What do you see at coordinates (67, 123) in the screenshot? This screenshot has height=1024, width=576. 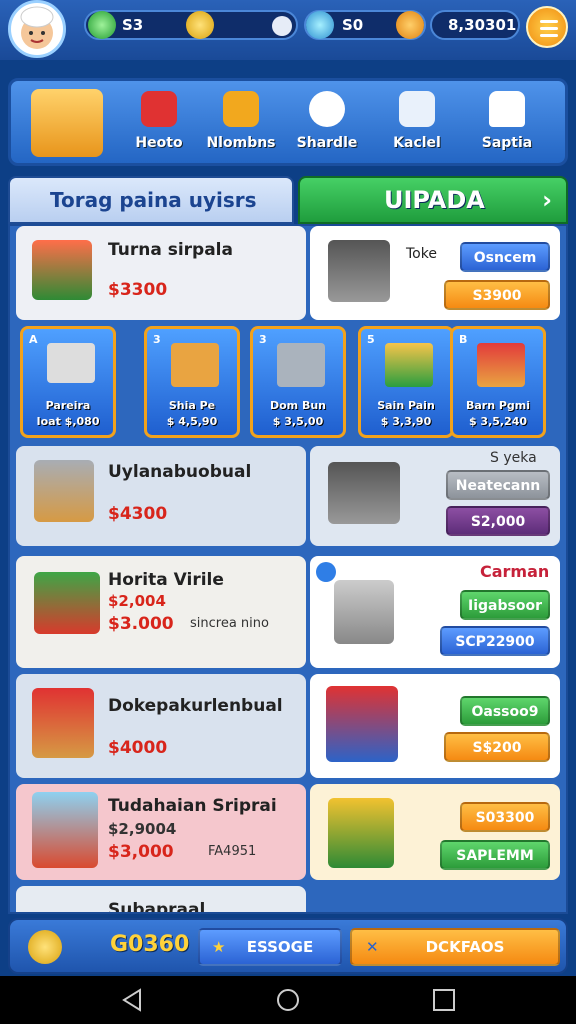 I see `treasure-box-icon` at bounding box center [67, 123].